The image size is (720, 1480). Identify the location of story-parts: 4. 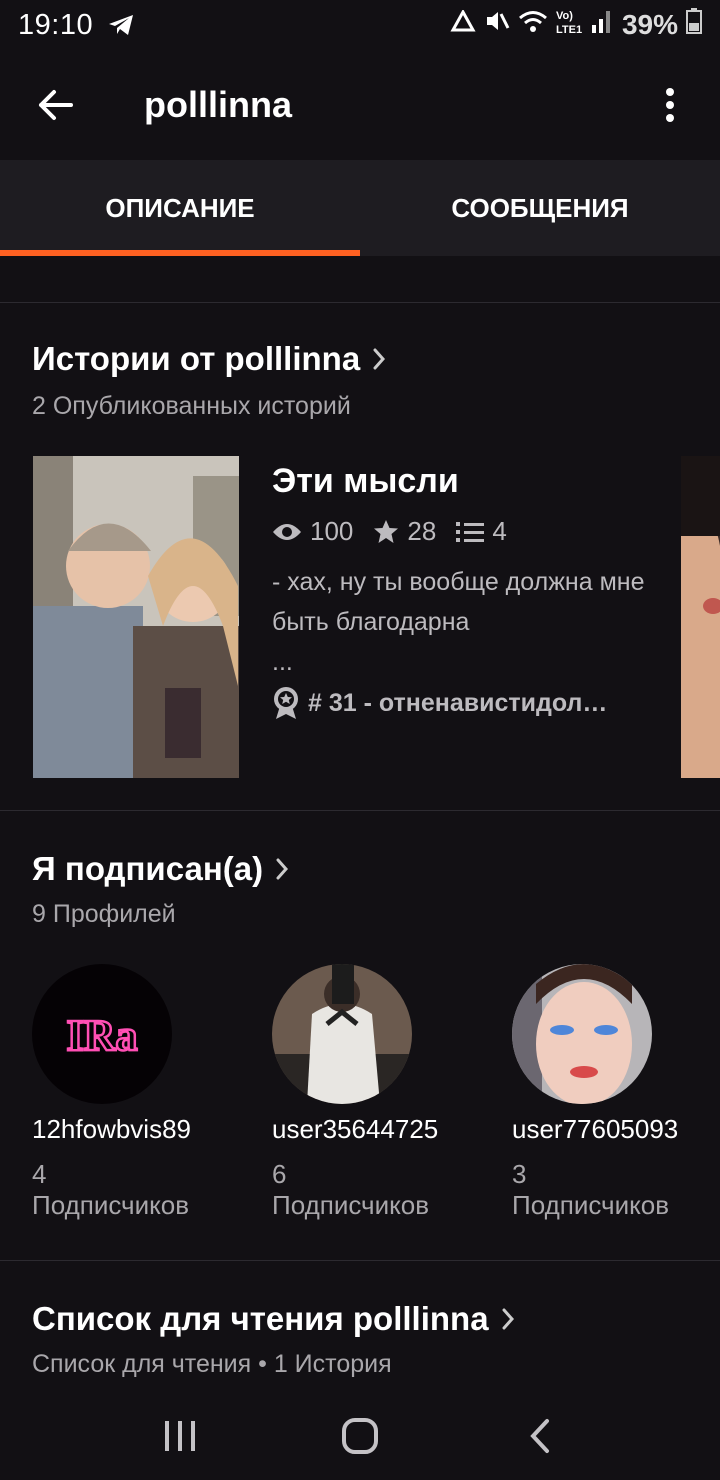
(499, 531).